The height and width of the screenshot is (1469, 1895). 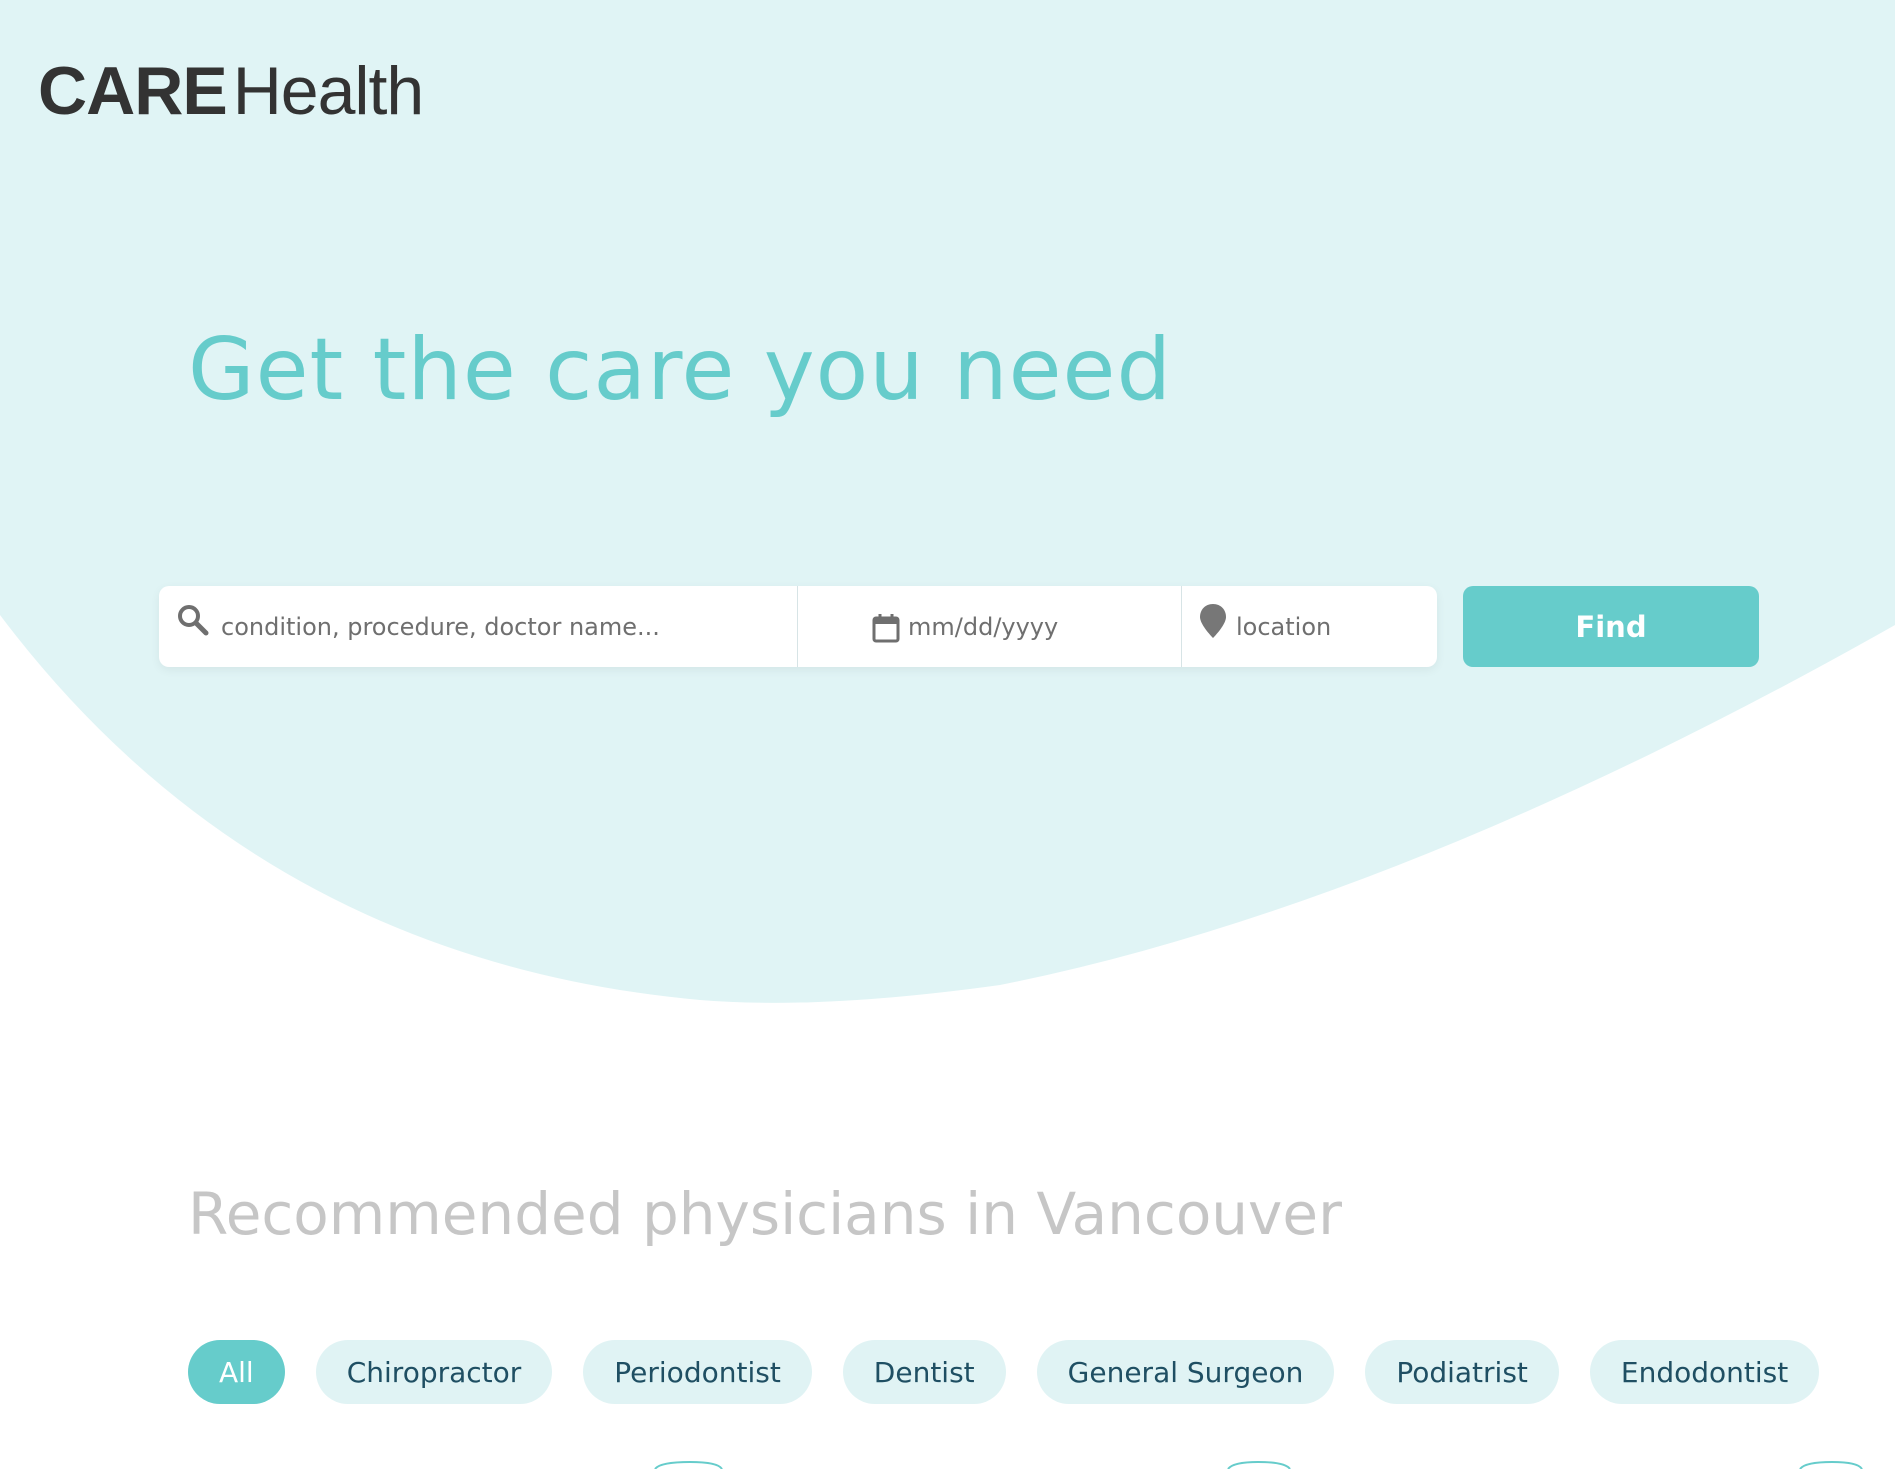 I want to click on search-icon, so click(x=193, y=620).